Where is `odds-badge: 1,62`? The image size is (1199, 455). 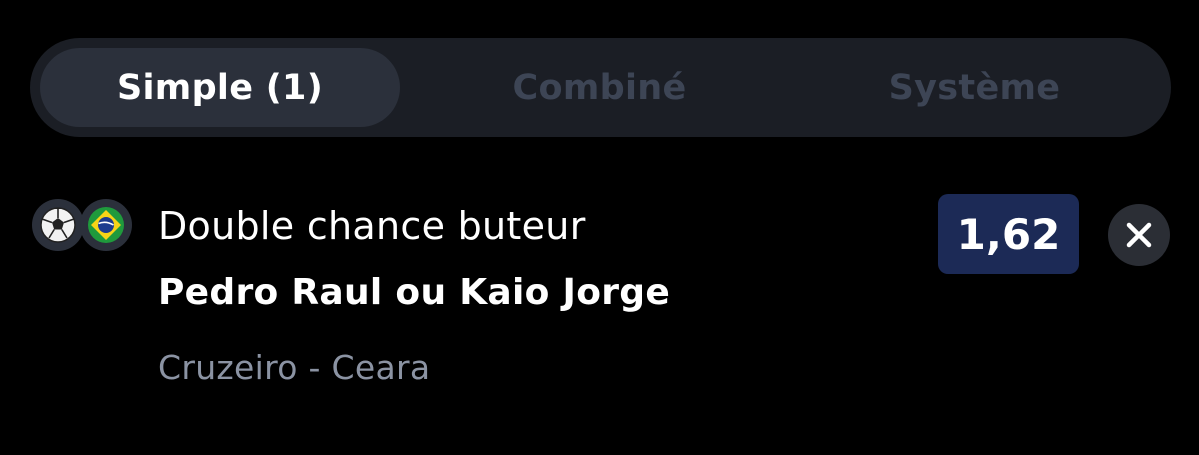
odds-badge: 1,62 is located at coordinates (1008, 234).